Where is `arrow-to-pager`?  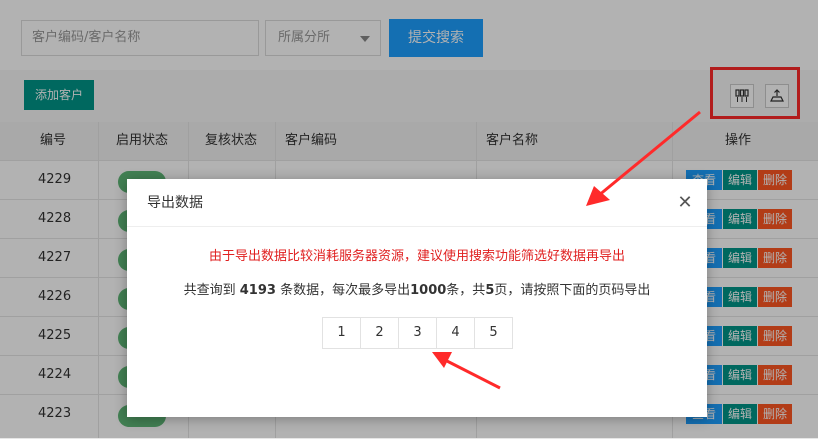 arrow-to-pager is located at coordinates (472, 374).